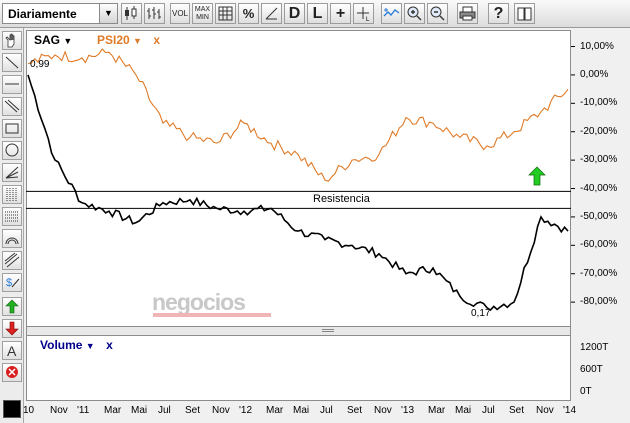 Image resolution: width=630 pixels, height=423 pixels. I want to click on text-a-icon: A, so click(12, 351).